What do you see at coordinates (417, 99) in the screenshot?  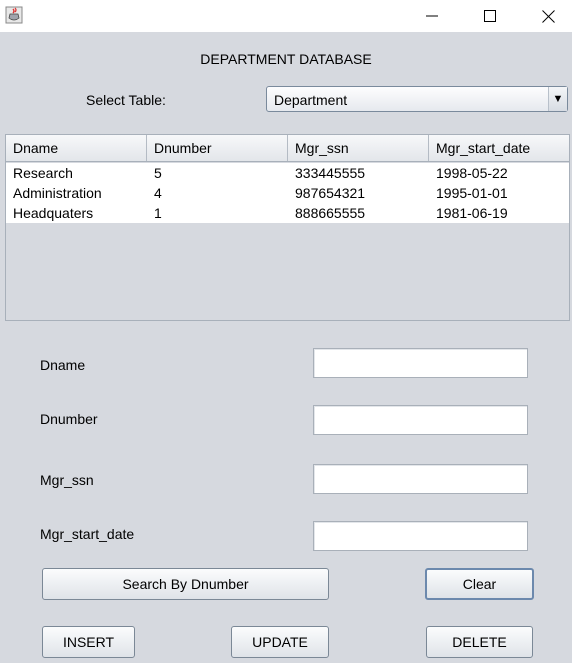 I see `table-select-dropdown: Department ▼` at bounding box center [417, 99].